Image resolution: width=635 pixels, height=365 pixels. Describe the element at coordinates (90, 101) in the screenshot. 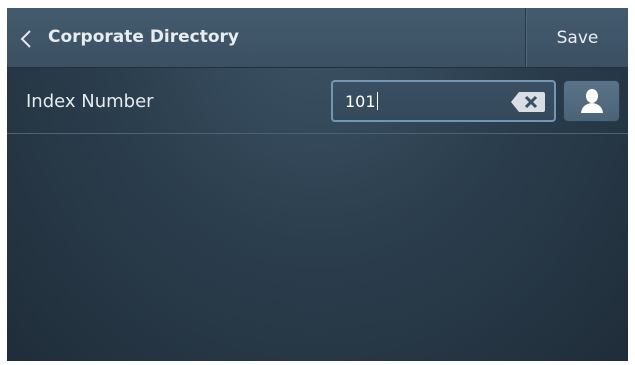

I see `index-number-label: Index Number` at that location.